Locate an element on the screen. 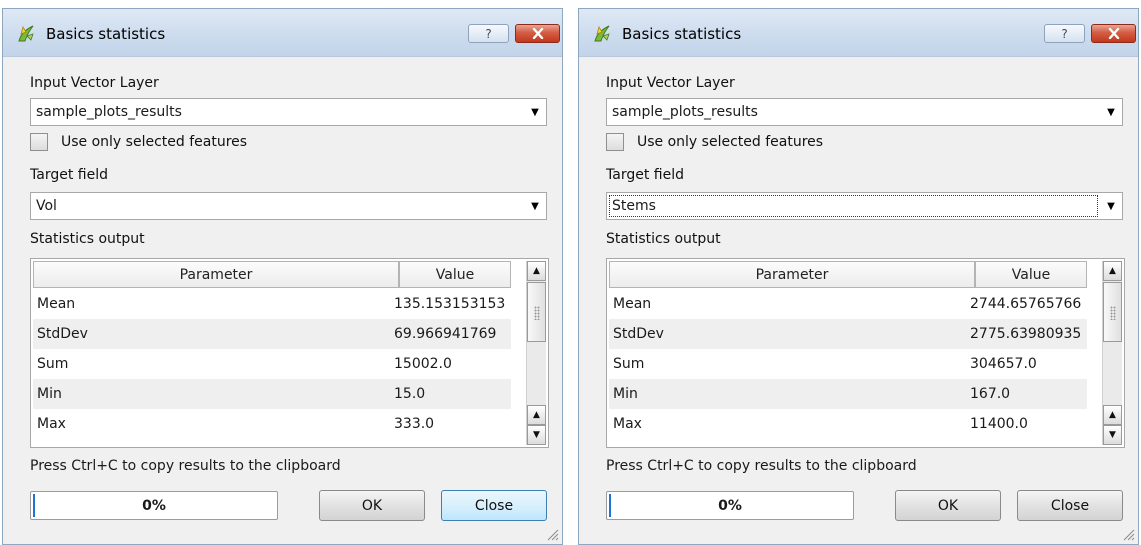 This screenshot has width=1141, height=545. target-field-combobox: Stems ▼ is located at coordinates (864, 206).